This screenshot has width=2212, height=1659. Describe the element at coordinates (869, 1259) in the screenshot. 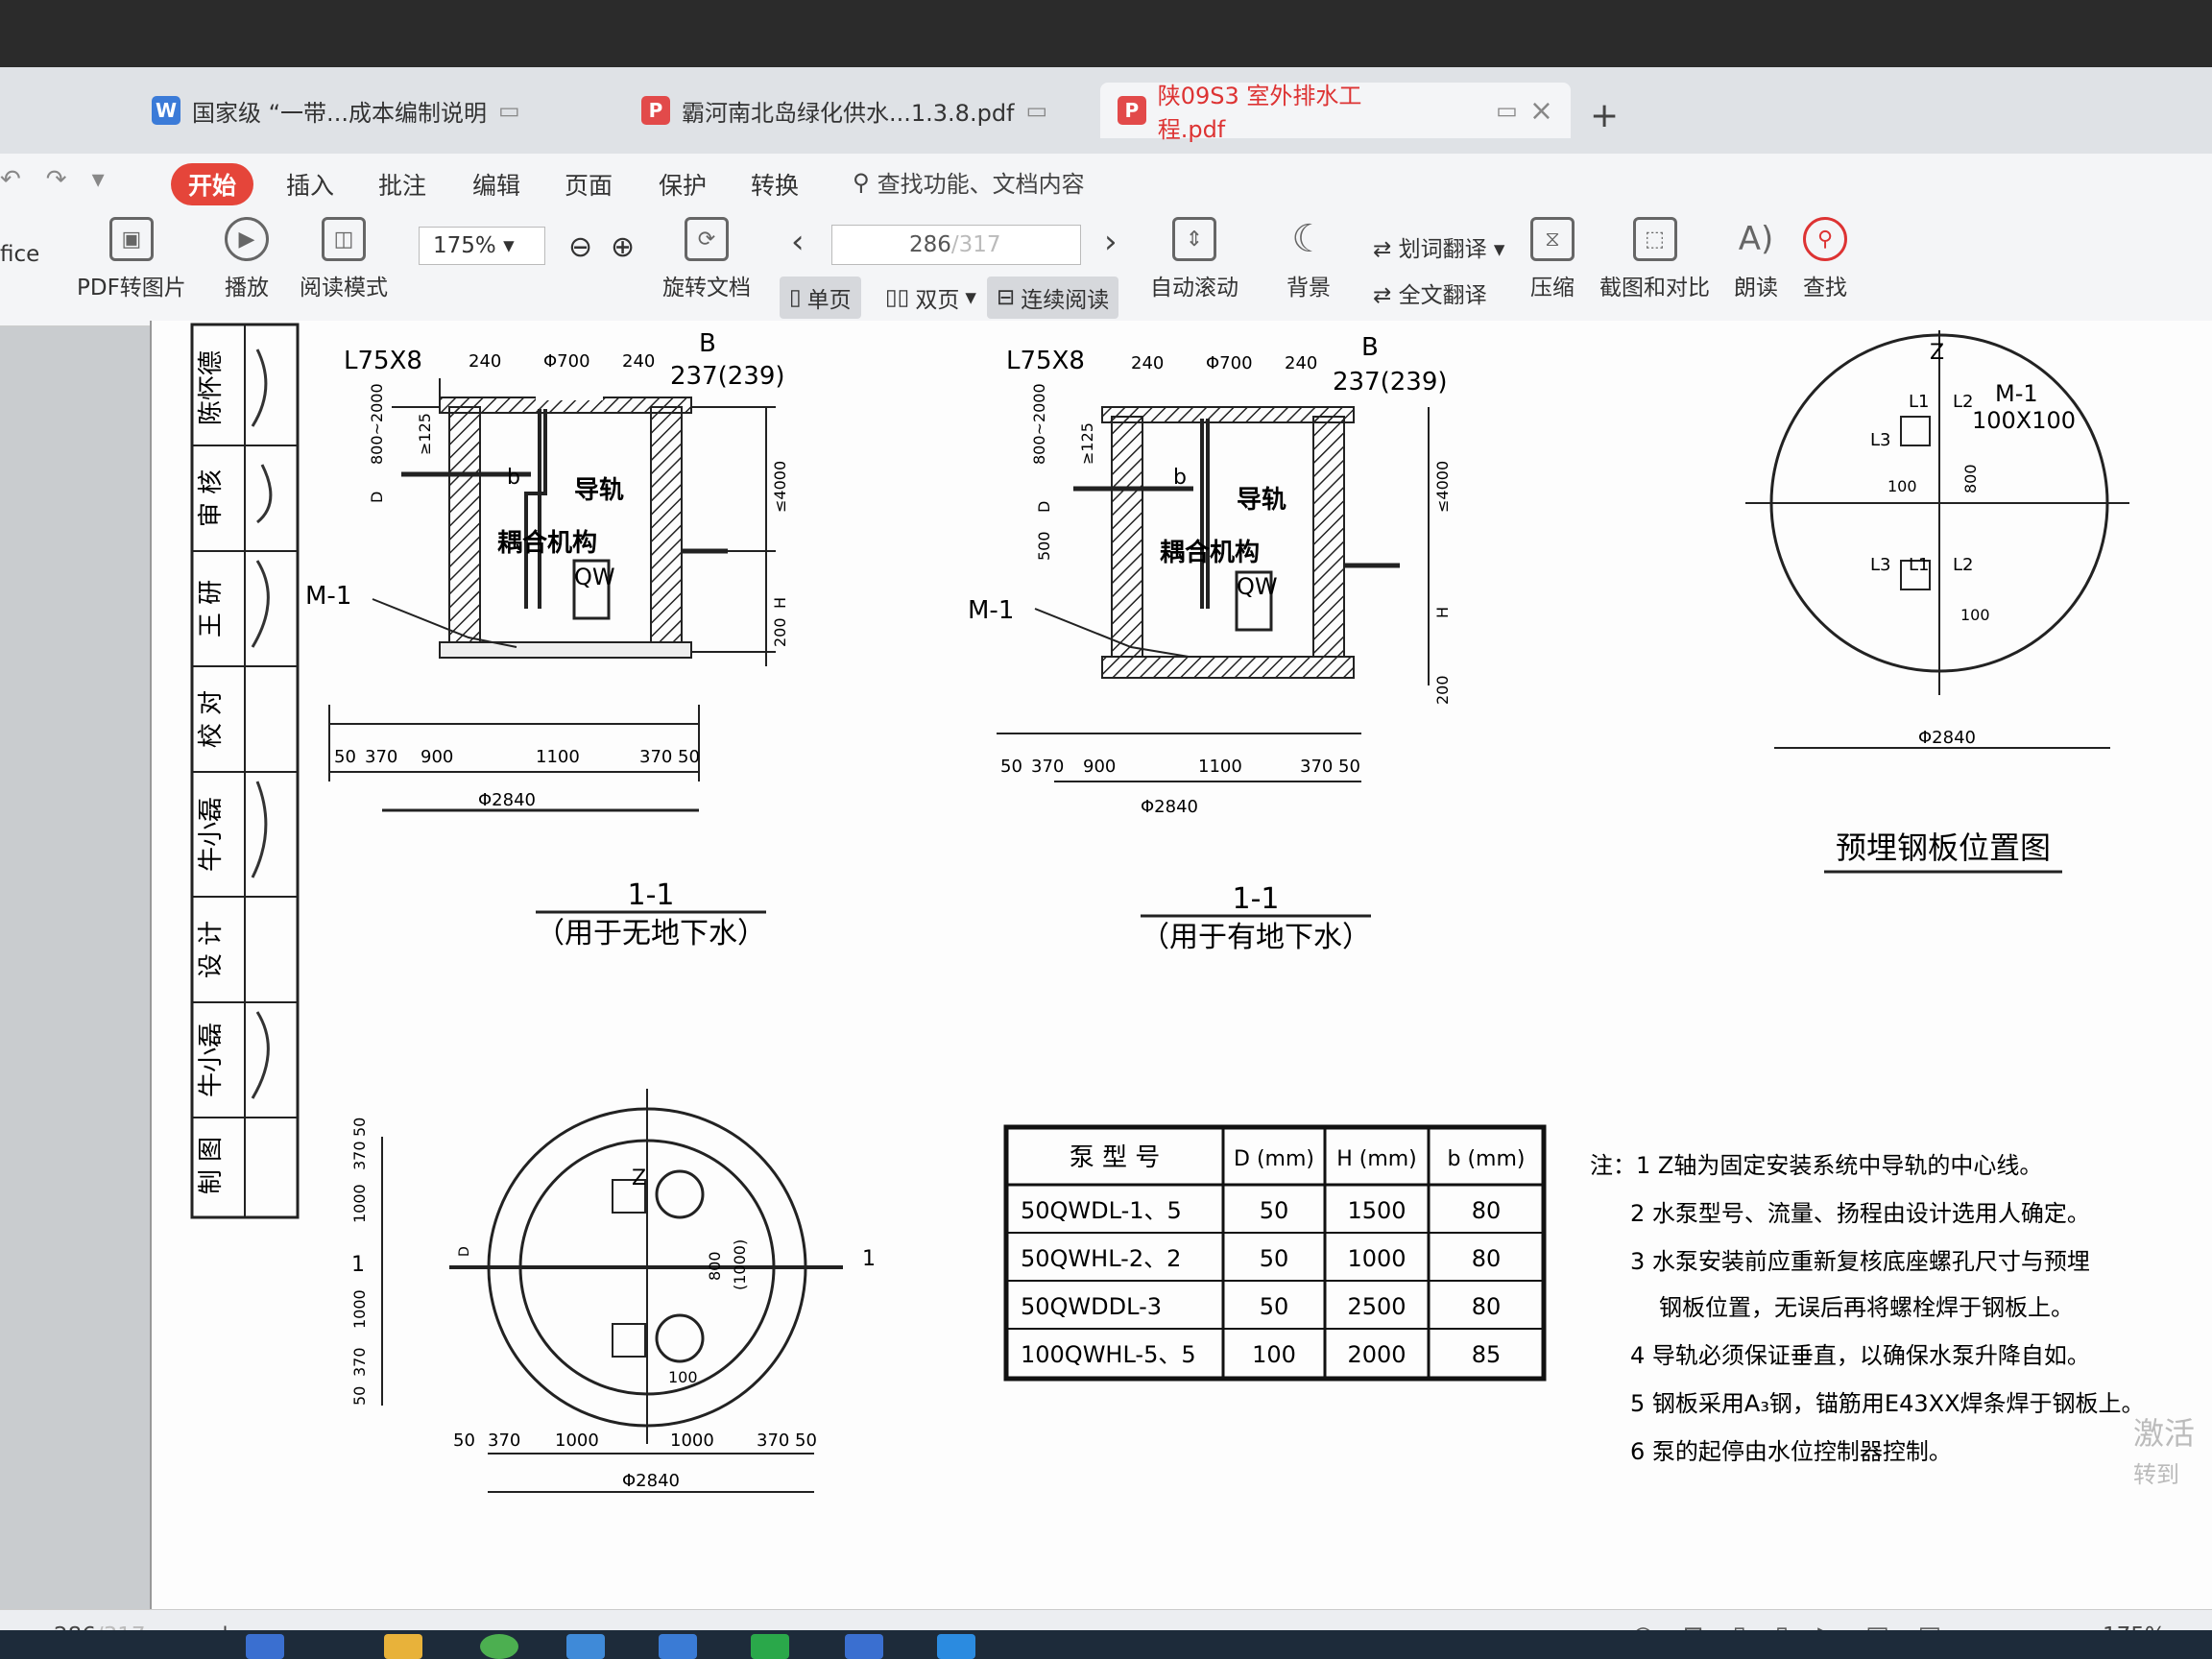

I see `label-section-mark: 1` at that location.